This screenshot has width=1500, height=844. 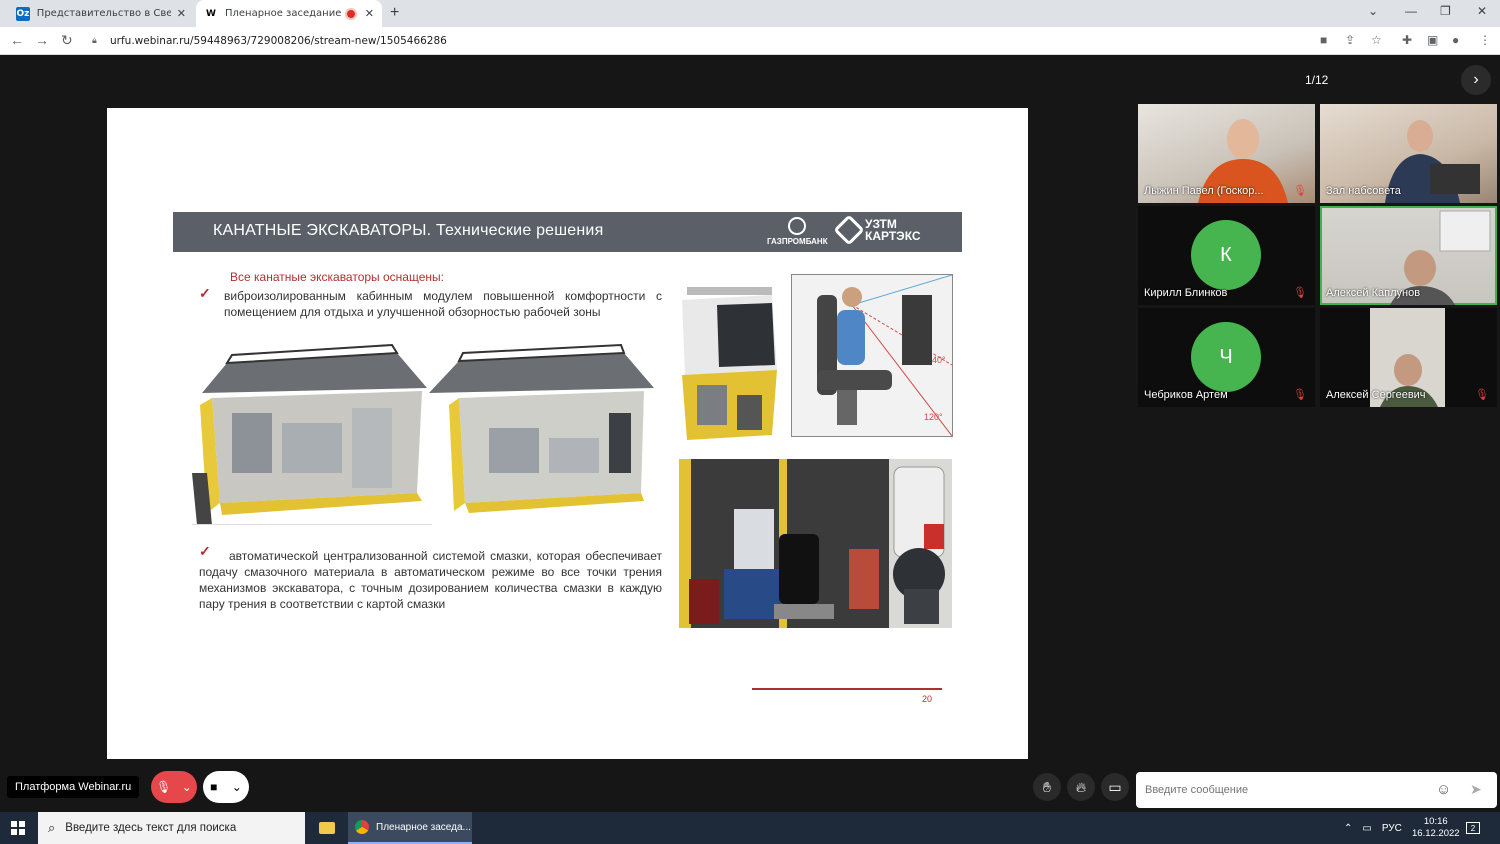 What do you see at coordinates (1373, 11) in the screenshot?
I see `tab-search-icon: ⌄` at bounding box center [1373, 11].